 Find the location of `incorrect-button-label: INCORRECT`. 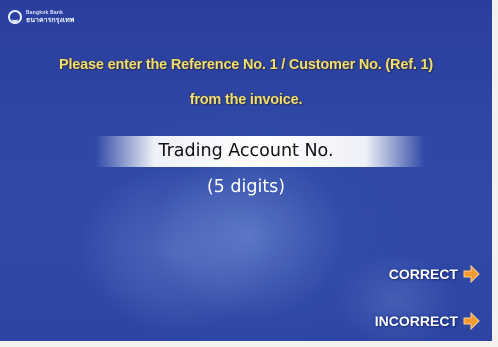

incorrect-button-label: INCORRECT is located at coordinates (416, 321).